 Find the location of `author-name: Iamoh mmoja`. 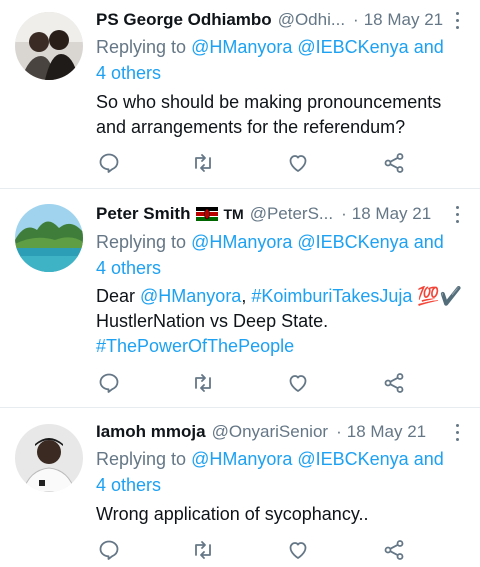

author-name: Iamoh mmoja is located at coordinates (151, 432).